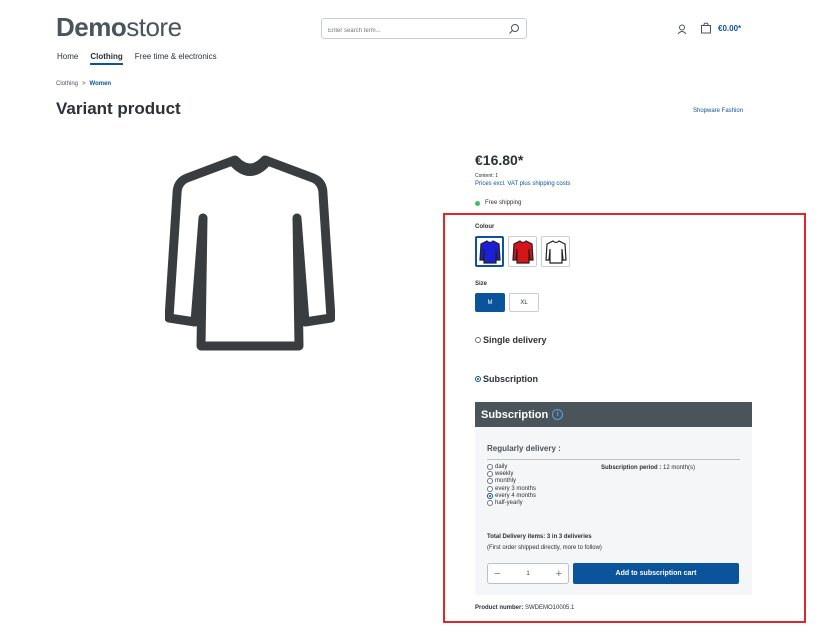  Describe the element at coordinates (499, 608) in the screenshot. I see `product-number-label: Product number:` at that location.